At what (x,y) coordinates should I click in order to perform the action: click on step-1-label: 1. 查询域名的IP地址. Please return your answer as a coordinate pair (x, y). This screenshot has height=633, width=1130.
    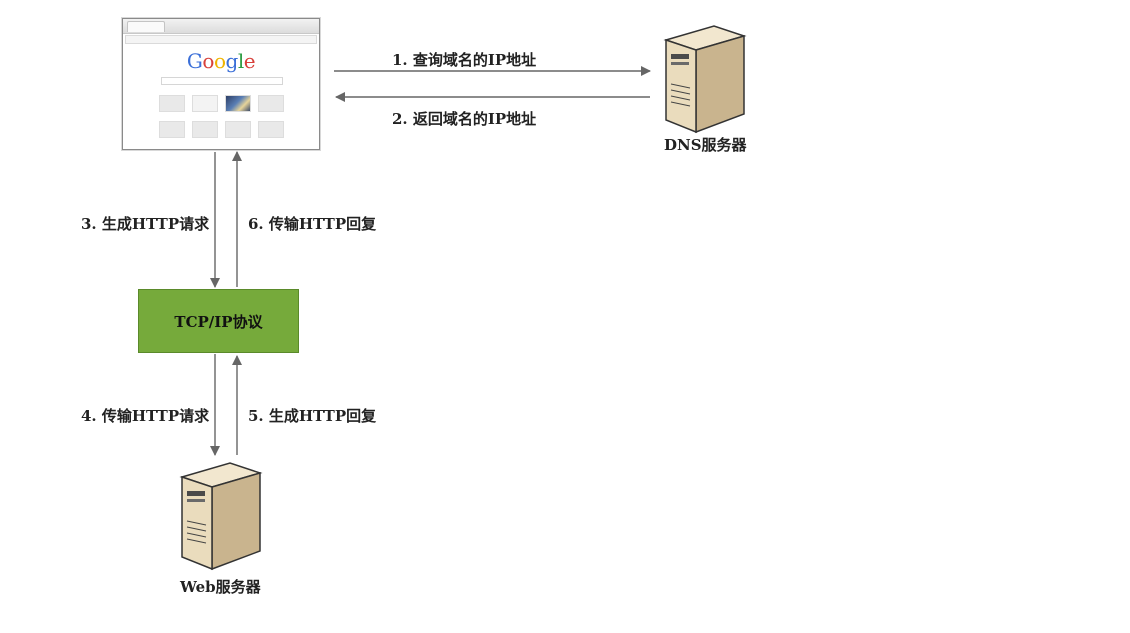
    Looking at the image, I should click on (464, 60).